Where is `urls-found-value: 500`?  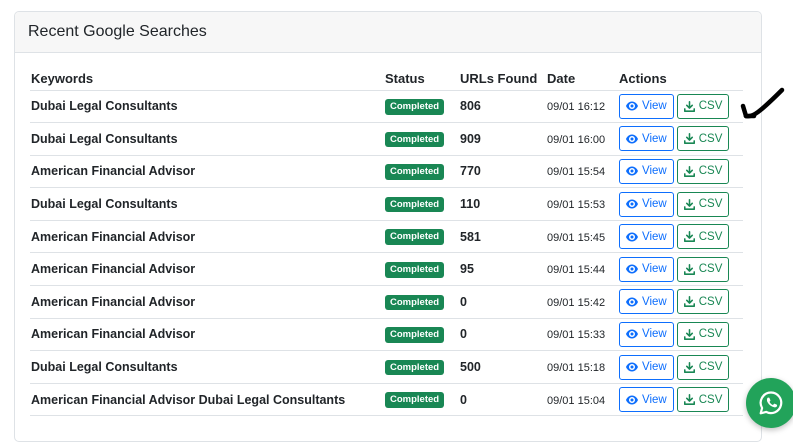 urls-found-value: 500 is located at coordinates (470, 367).